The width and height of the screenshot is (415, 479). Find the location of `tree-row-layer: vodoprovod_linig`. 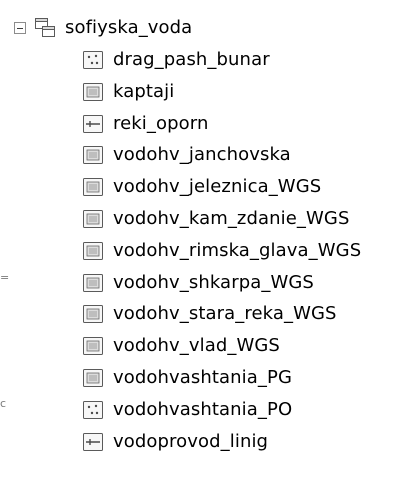

tree-row-layer: vodoprovod_linig is located at coordinates (175, 442).